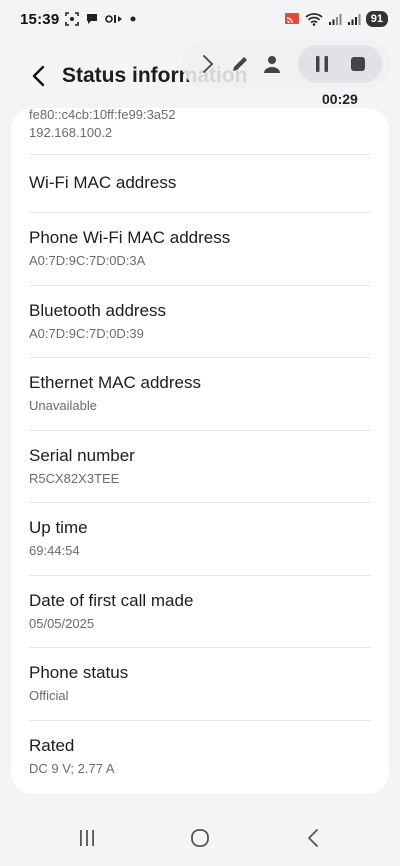  I want to click on recorder-controls, so click(340, 64).